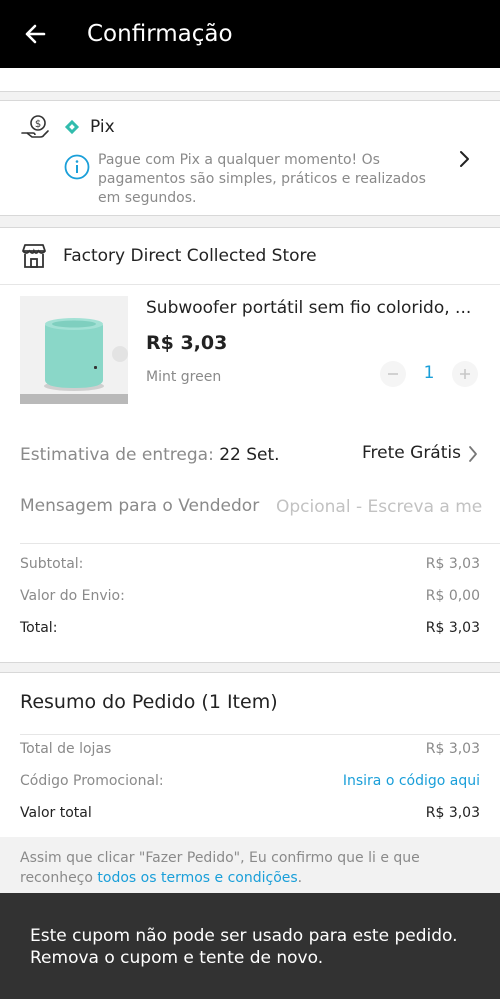 The image size is (500, 999). I want to click on grand-total-value: R$ 3,03, so click(452, 813).